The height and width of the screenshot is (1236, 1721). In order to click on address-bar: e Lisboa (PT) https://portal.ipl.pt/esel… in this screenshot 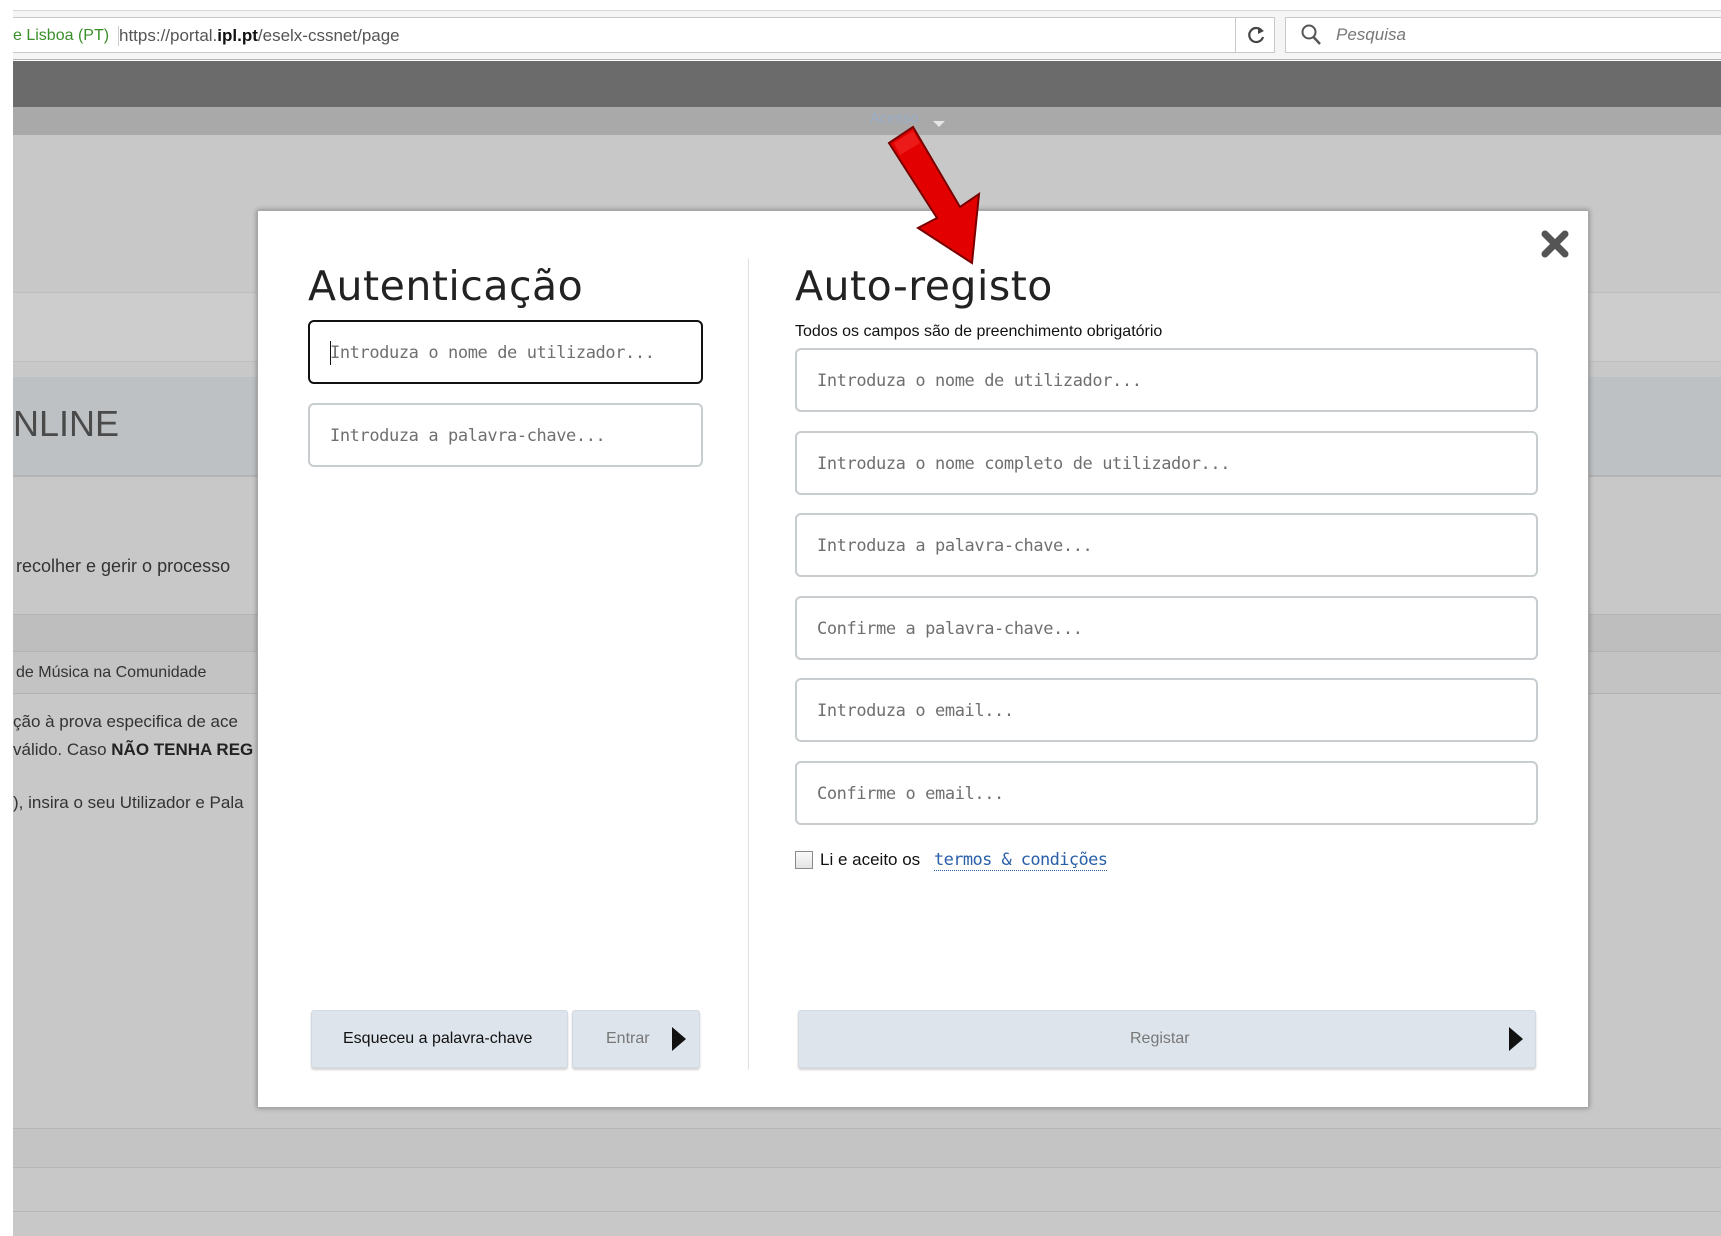, I will do `click(644, 35)`.